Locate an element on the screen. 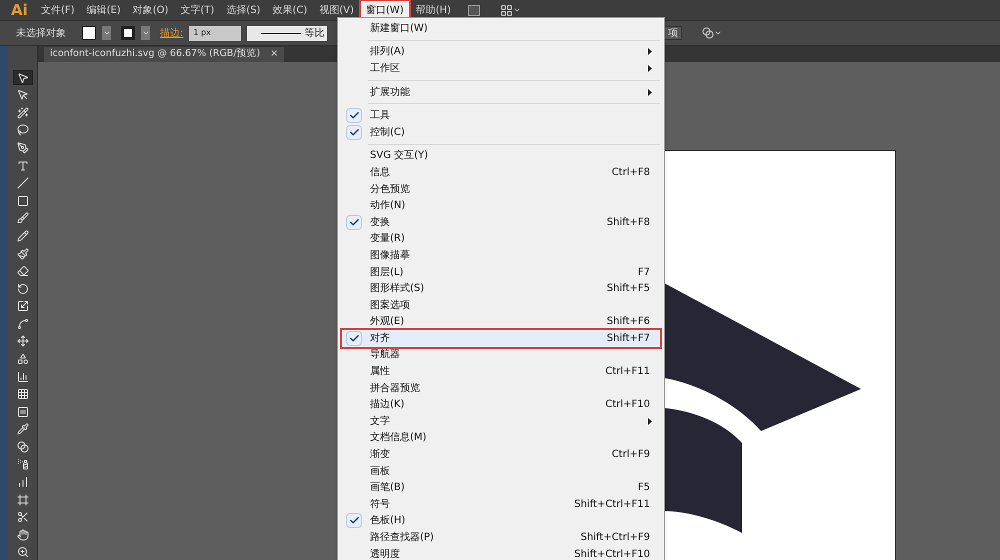 This screenshot has height=560, width=1000. menu-item: 变量(R) is located at coordinates (501, 239).